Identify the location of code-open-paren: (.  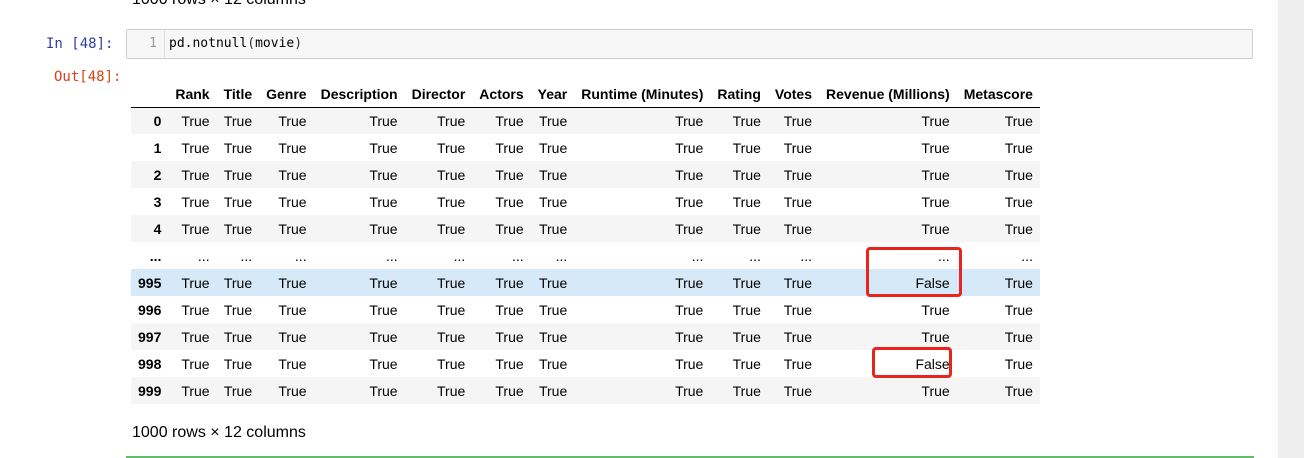
(251, 43).